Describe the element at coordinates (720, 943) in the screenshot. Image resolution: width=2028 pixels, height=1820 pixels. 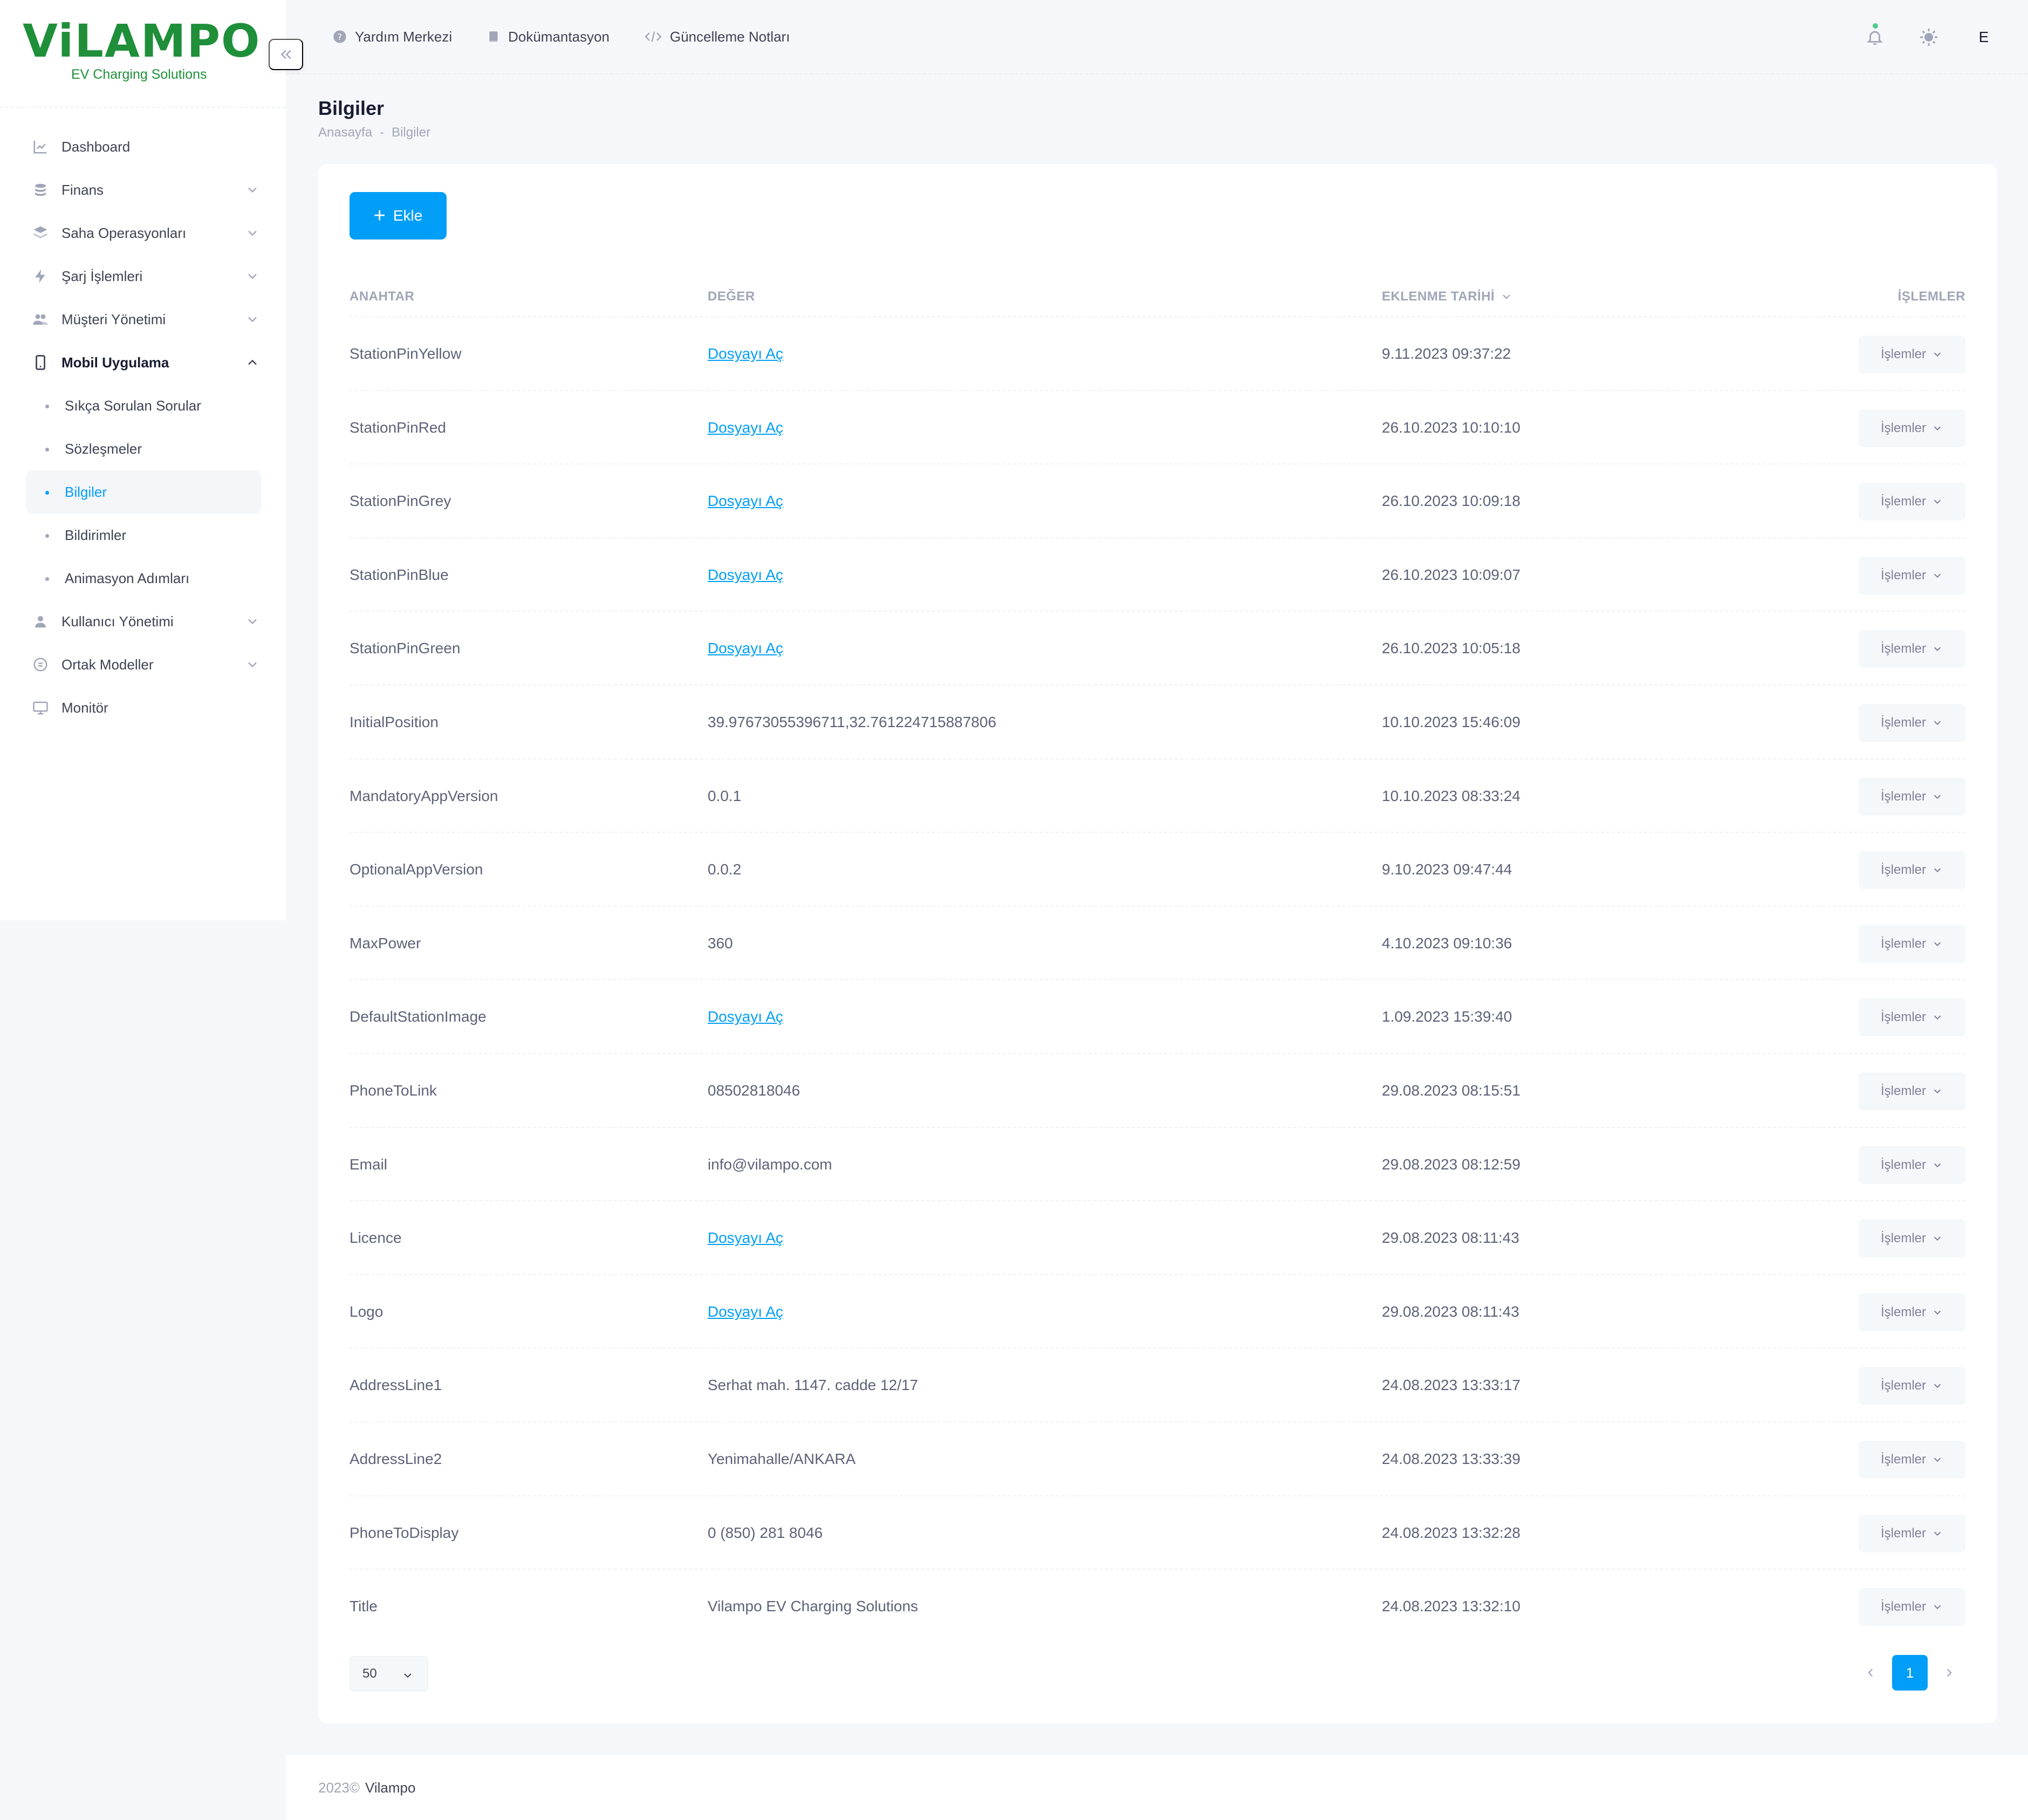
I see `row-value: 360` at that location.